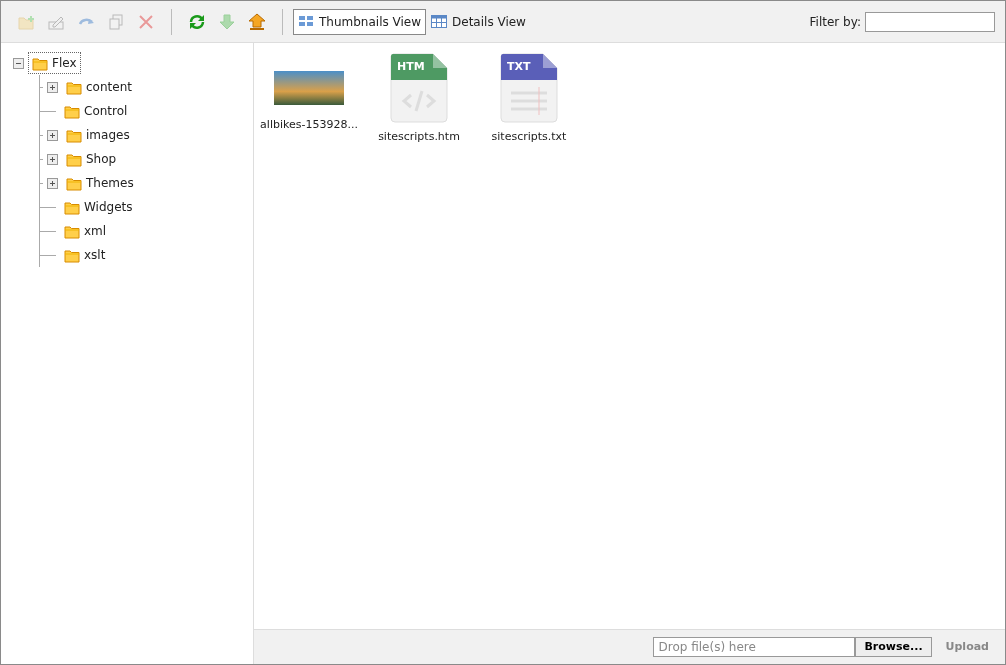 The height and width of the screenshot is (665, 1006). What do you see at coordinates (197, 21) in the screenshot?
I see `refresh-icon` at bounding box center [197, 21].